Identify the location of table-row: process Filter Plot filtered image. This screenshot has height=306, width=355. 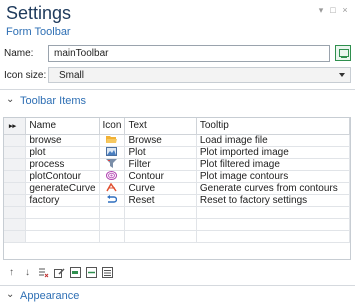
(177, 164).